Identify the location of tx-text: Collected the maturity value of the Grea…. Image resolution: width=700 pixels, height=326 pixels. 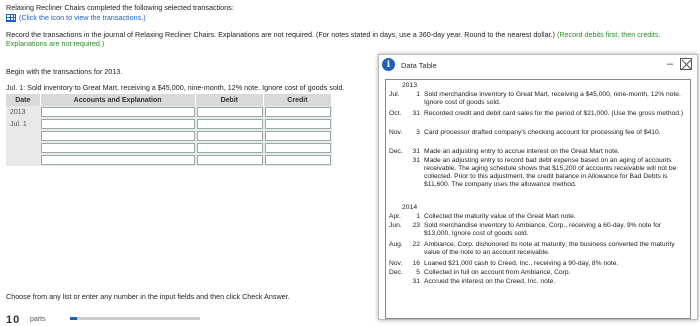
(500, 216).